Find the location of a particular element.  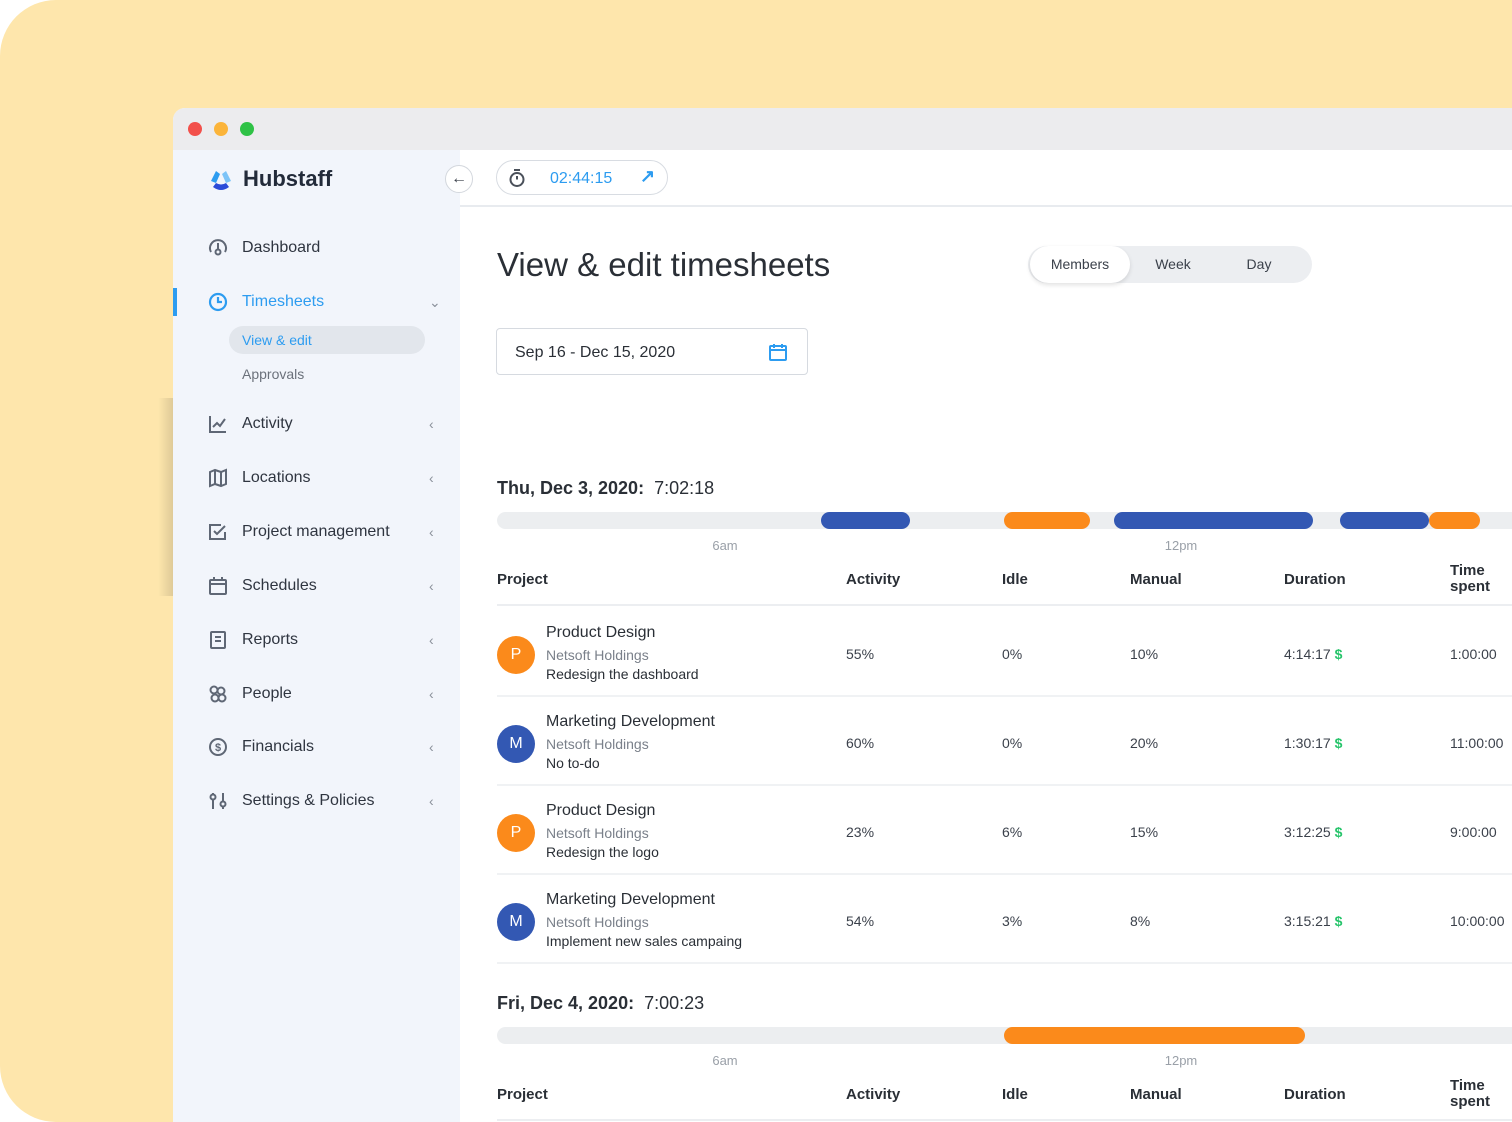

day-header: Fri, Dec 4, 2020: 7:00:23 is located at coordinates (600, 1003).